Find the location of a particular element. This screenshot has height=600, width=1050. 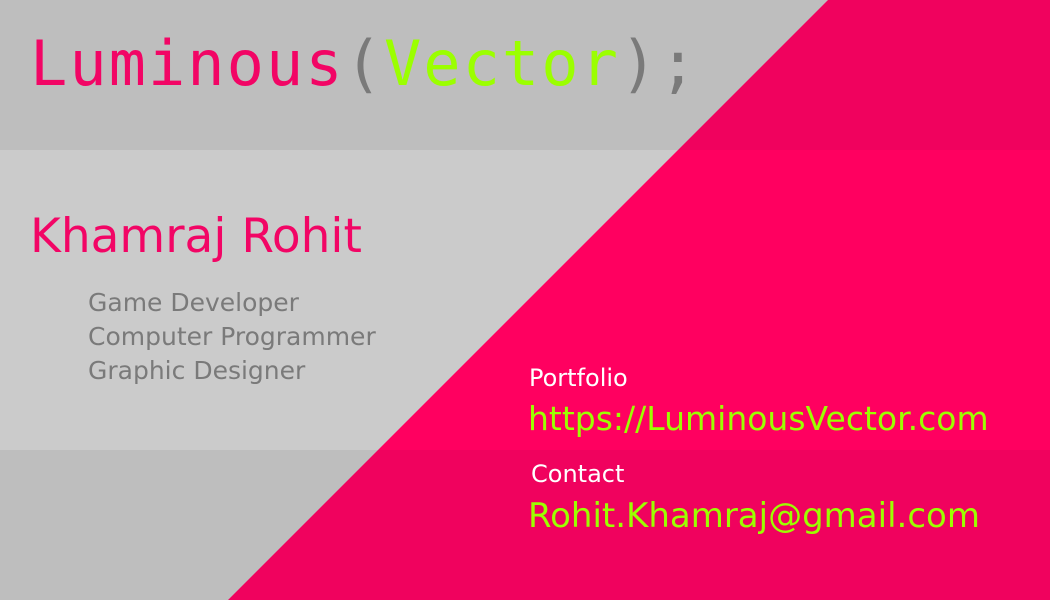

contact-email-link: Rohit.Khamraj@gmail.com is located at coordinates (754, 516).